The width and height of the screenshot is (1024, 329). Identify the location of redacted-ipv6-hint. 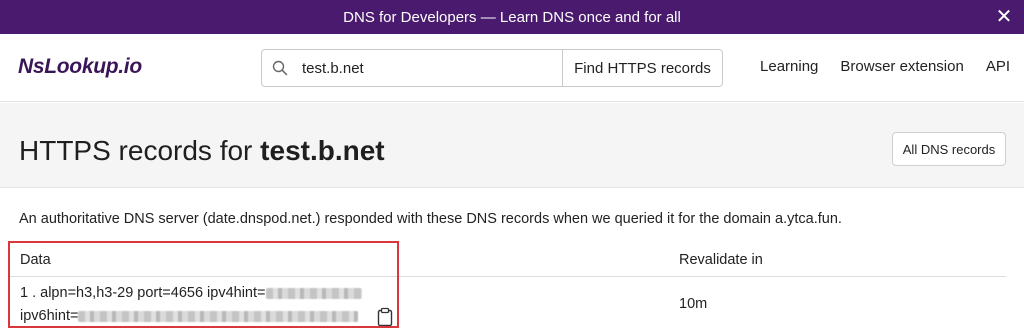
(218, 316).